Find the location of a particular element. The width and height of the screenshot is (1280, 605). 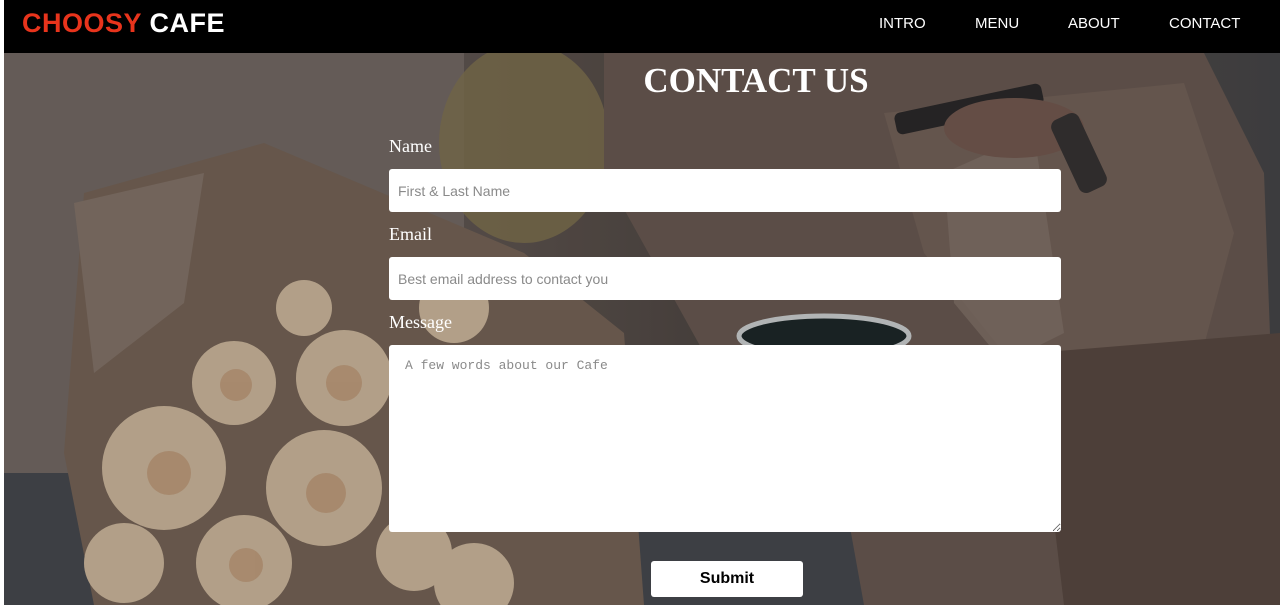

nav-link-contact: CONTACT is located at coordinates (1204, 24).